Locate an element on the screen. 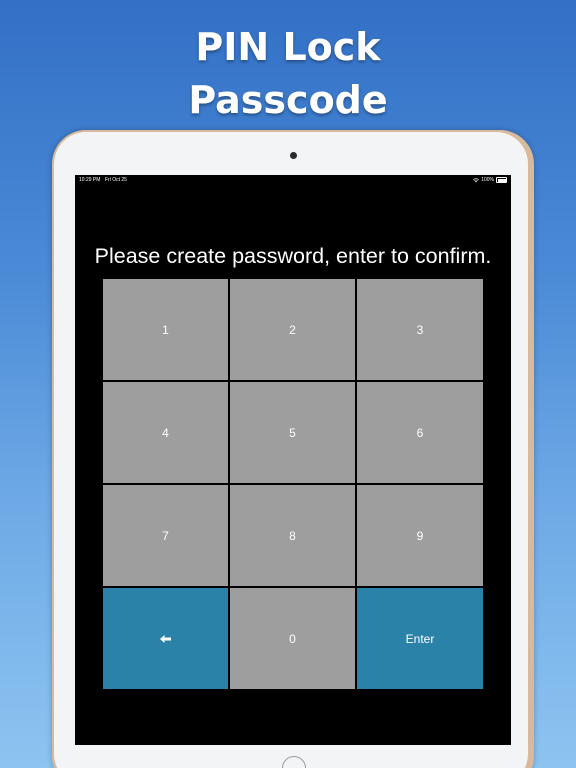  key-3: 3 is located at coordinates (420, 329).